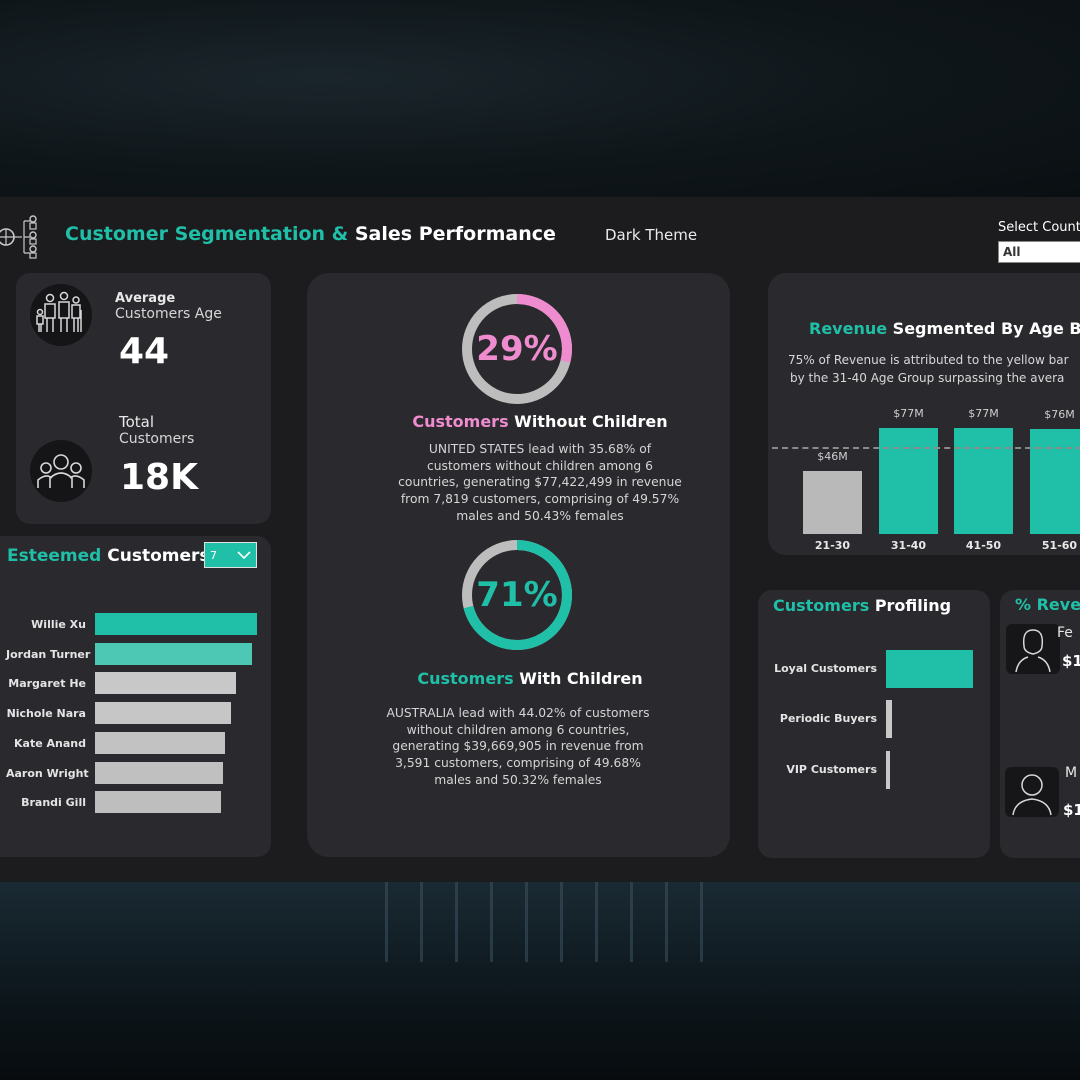  I want to click on revenue-value-label: $46M, so click(832, 456).